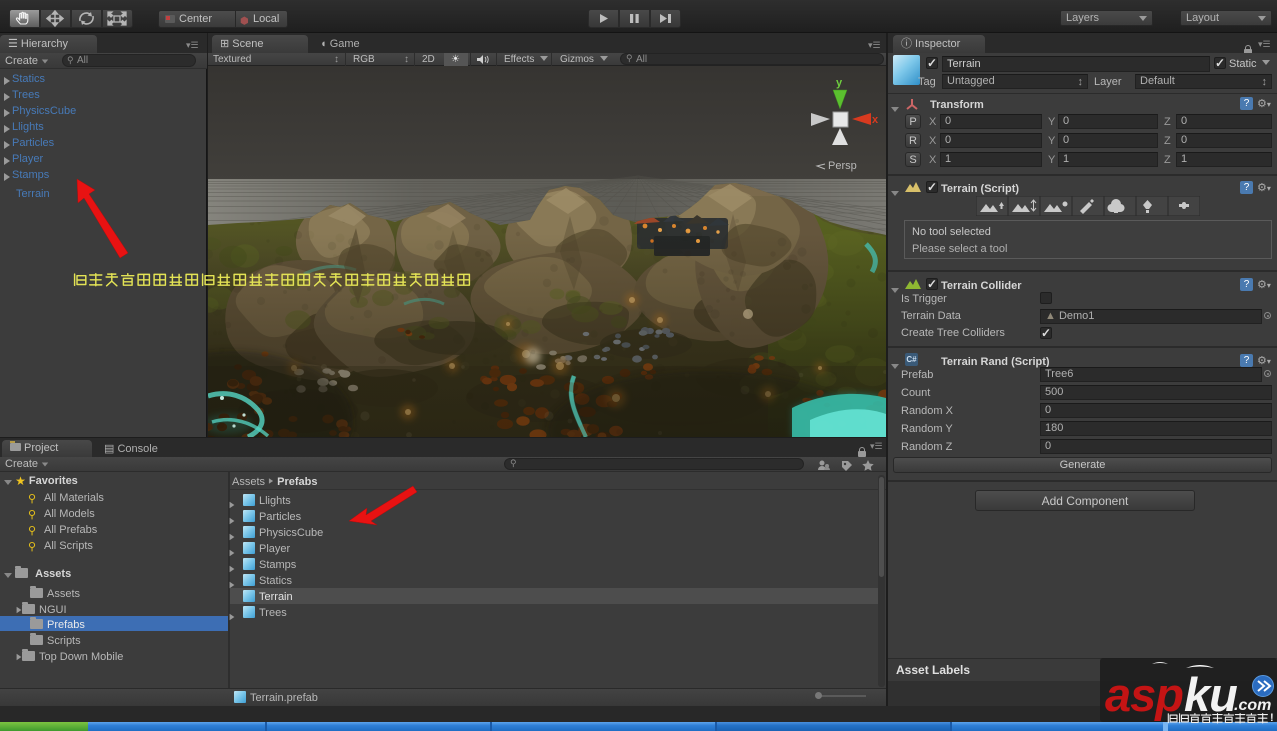  Describe the element at coordinates (1210, 694) in the screenshot. I see `svg-text: ku` at that location.